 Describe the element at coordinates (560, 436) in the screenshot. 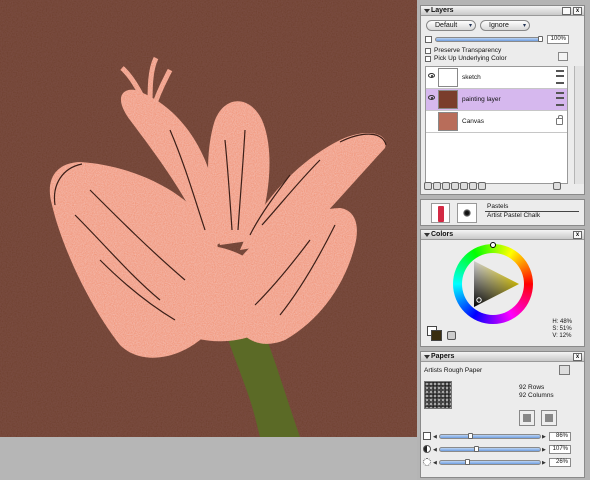

I see `paper-scale-field: 86%` at that location.